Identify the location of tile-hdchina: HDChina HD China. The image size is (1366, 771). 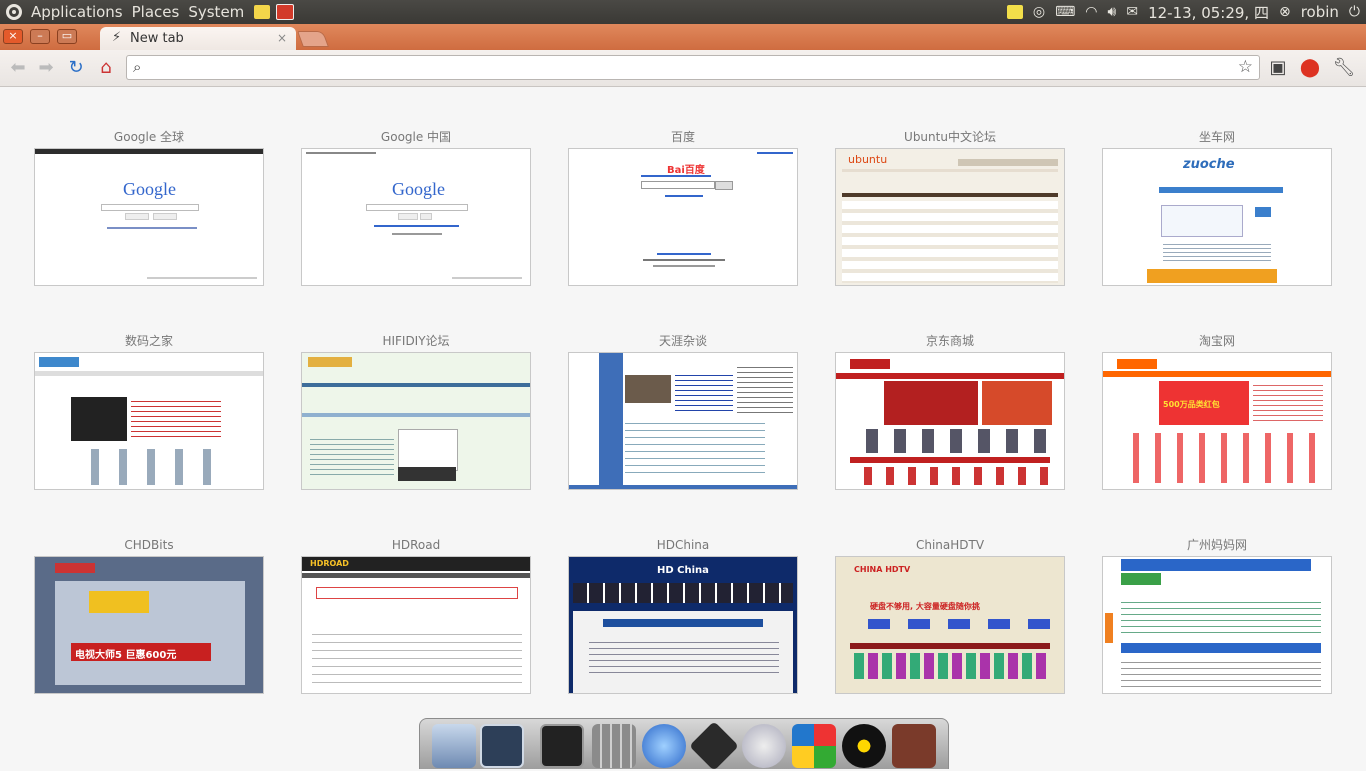
(683, 615).